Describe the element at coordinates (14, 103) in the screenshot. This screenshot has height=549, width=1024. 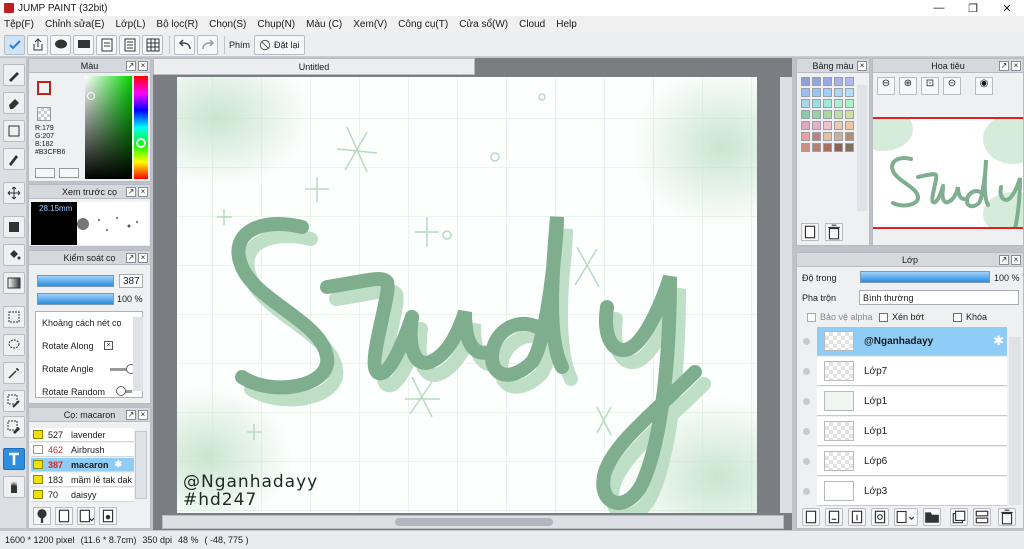
I see `eraser-tool` at that location.